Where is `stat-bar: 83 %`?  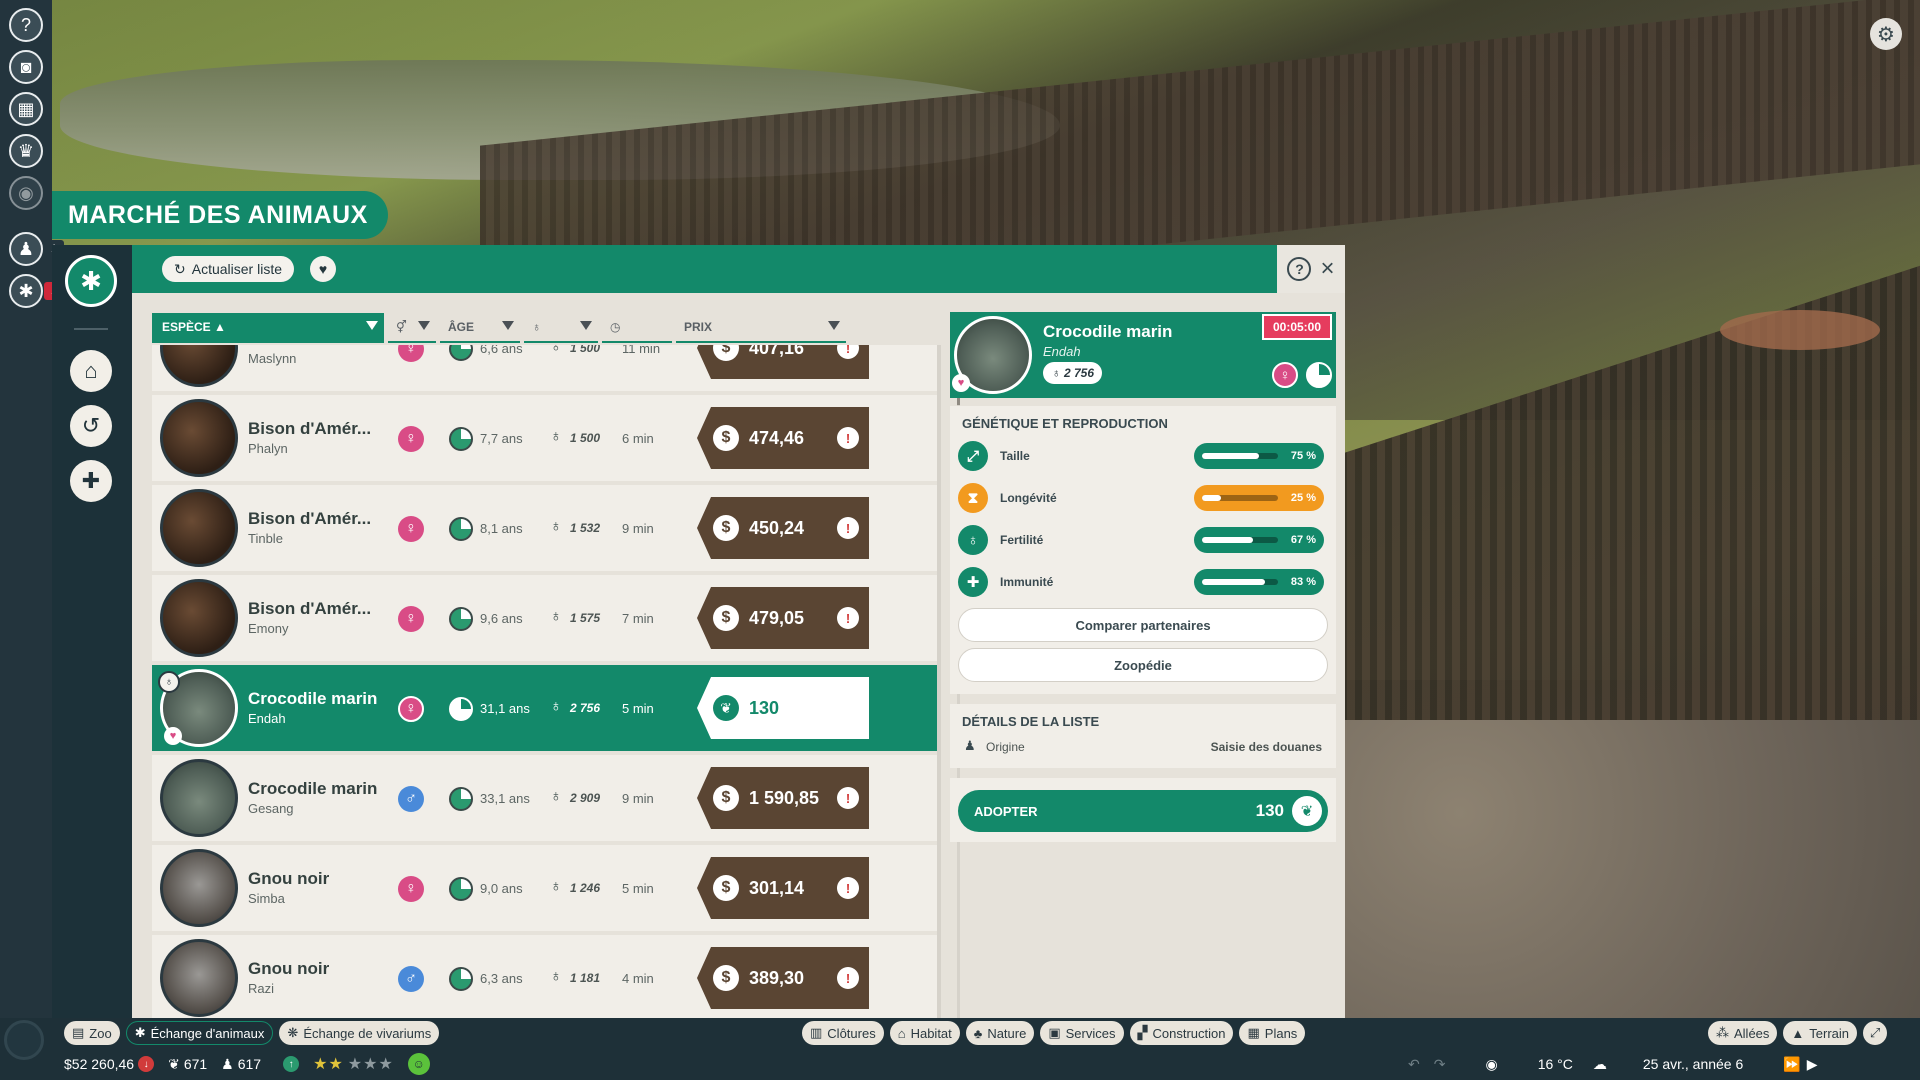
stat-bar: 83 % is located at coordinates (1259, 582).